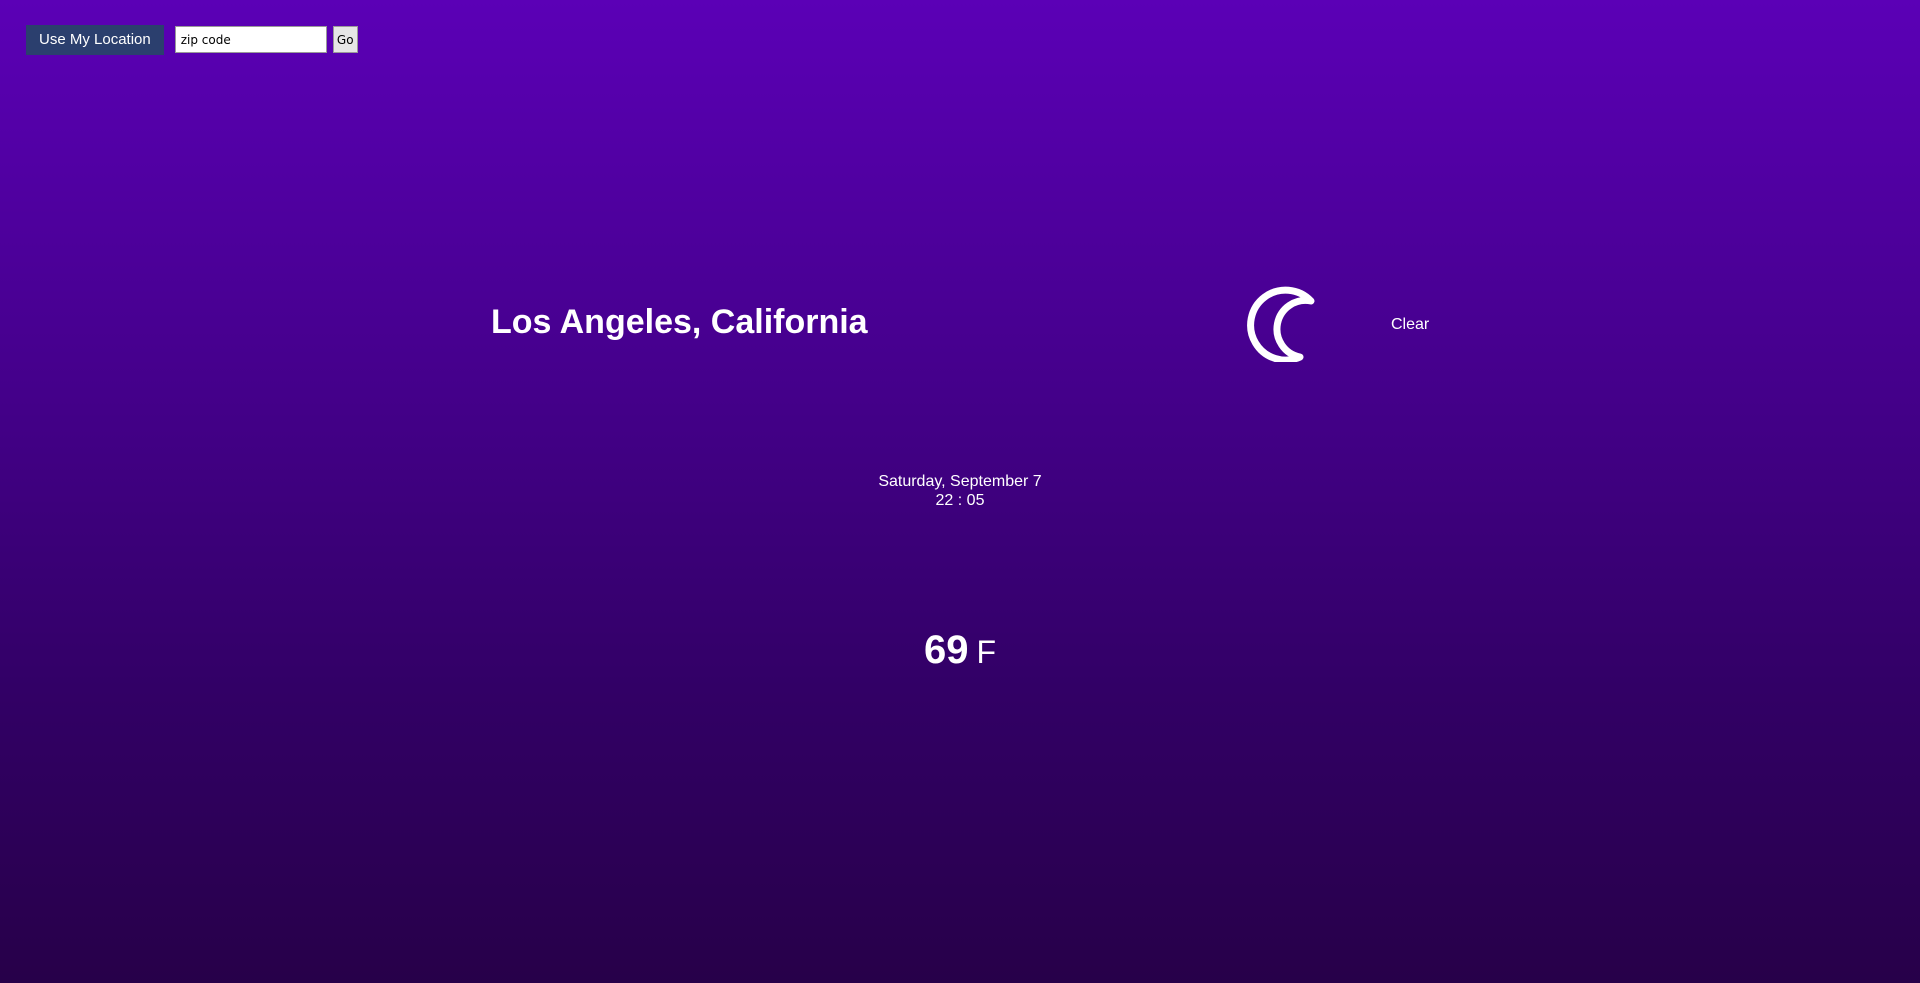 This screenshot has width=1920, height=983. Describe the element at coordinates (250, 39) in the screenshot. I see `zip-code-input` at that location.